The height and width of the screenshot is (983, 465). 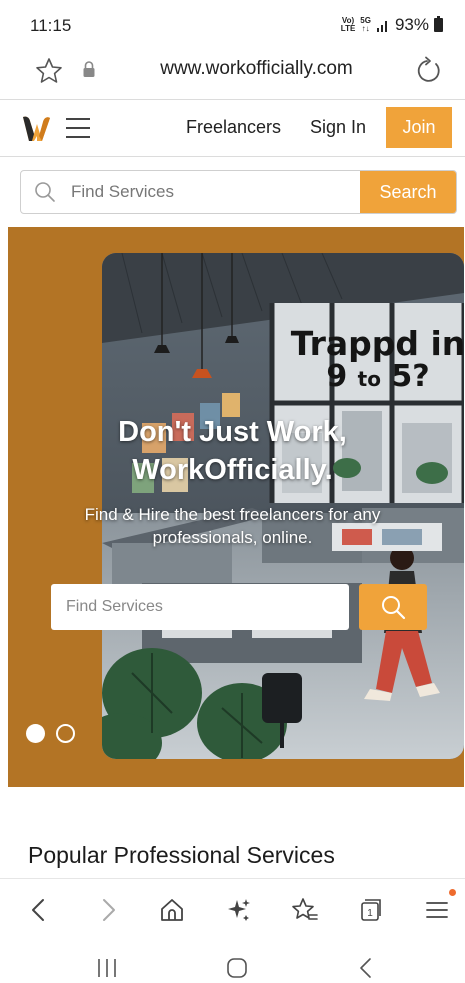 What do you see at coordinates (181, 855) in the screenshot?
I see `popular-services-title: Popular Professional Services` at bounding box center [181, 855].